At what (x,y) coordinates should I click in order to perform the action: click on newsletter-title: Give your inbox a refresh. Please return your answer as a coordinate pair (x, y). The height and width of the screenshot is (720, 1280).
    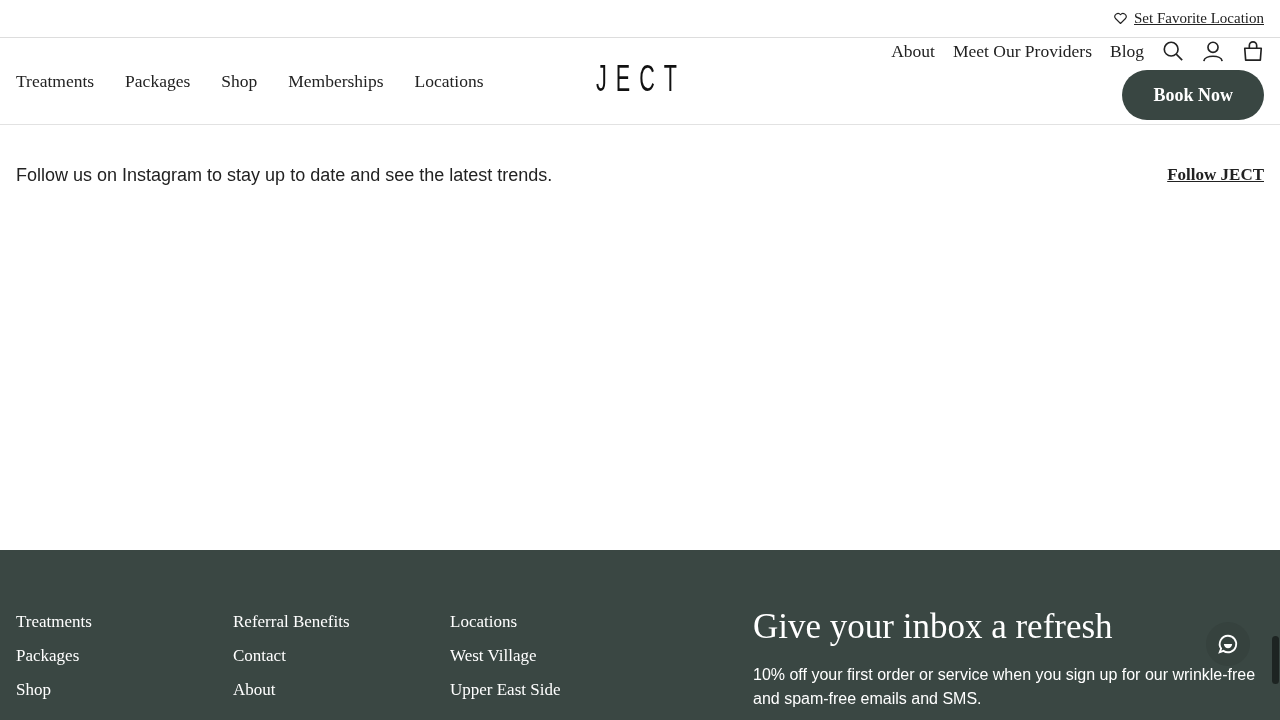
    Looking at the image, I should click on (933, 627).